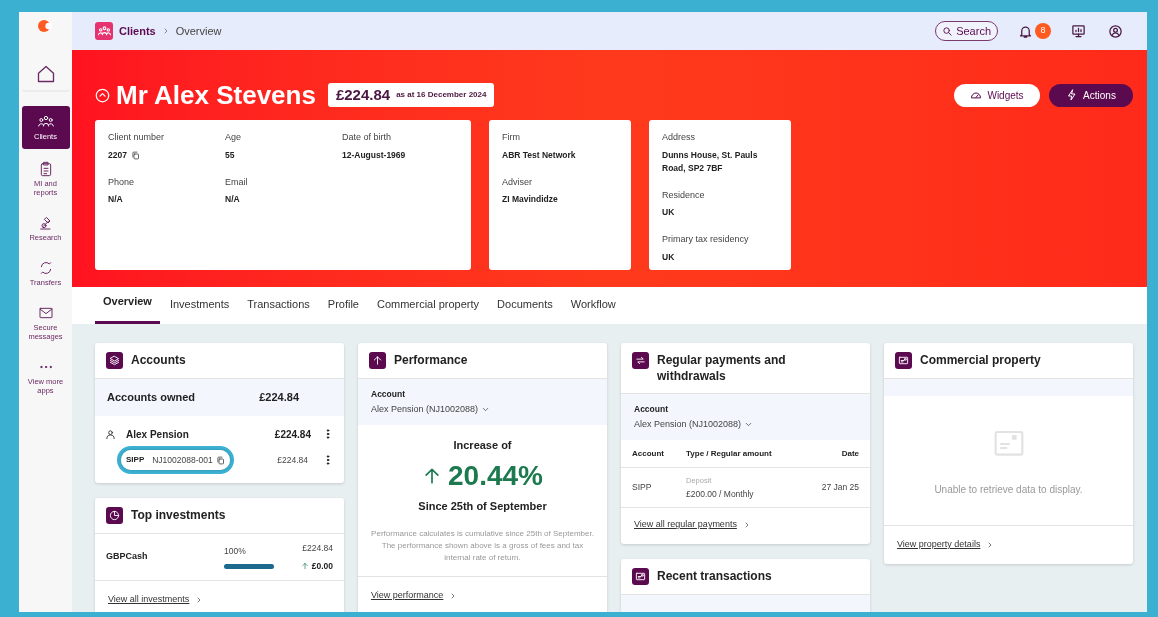 This screenshot has width=1158, height=617. Describe the element at coordinates (182, 460) in the screenshot. I see `product-number: NJ1002088-001` at that location.